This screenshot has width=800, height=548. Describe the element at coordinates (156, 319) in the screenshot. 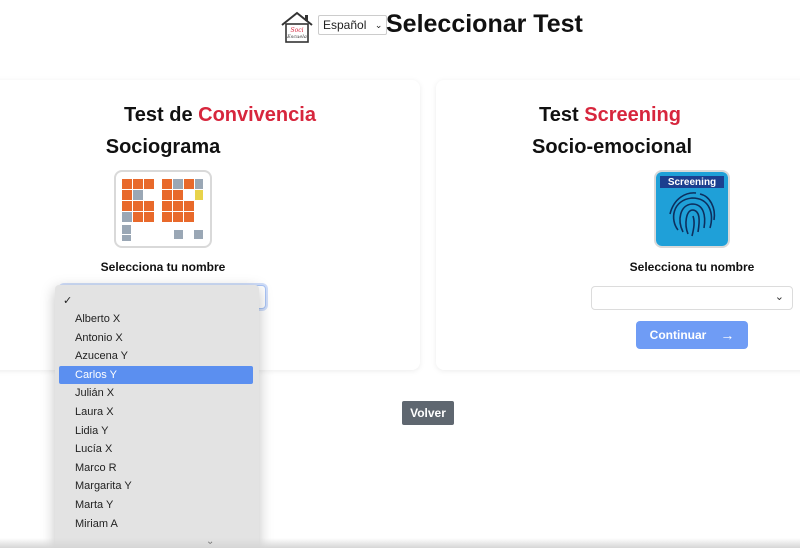

I see `dropdown-option: Alberto X` at that location.